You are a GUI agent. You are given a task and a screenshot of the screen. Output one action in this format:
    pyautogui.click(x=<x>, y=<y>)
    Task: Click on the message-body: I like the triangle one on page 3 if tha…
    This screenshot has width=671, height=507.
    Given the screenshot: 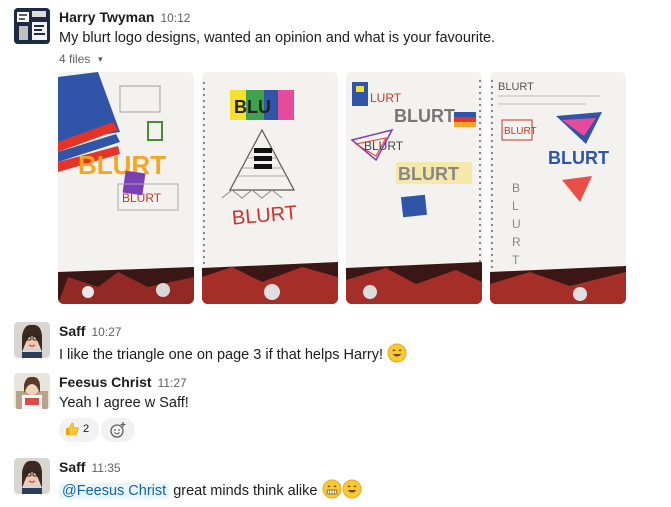 What is the action you would take?
    pyautogui.click(x=221, y=355)
    